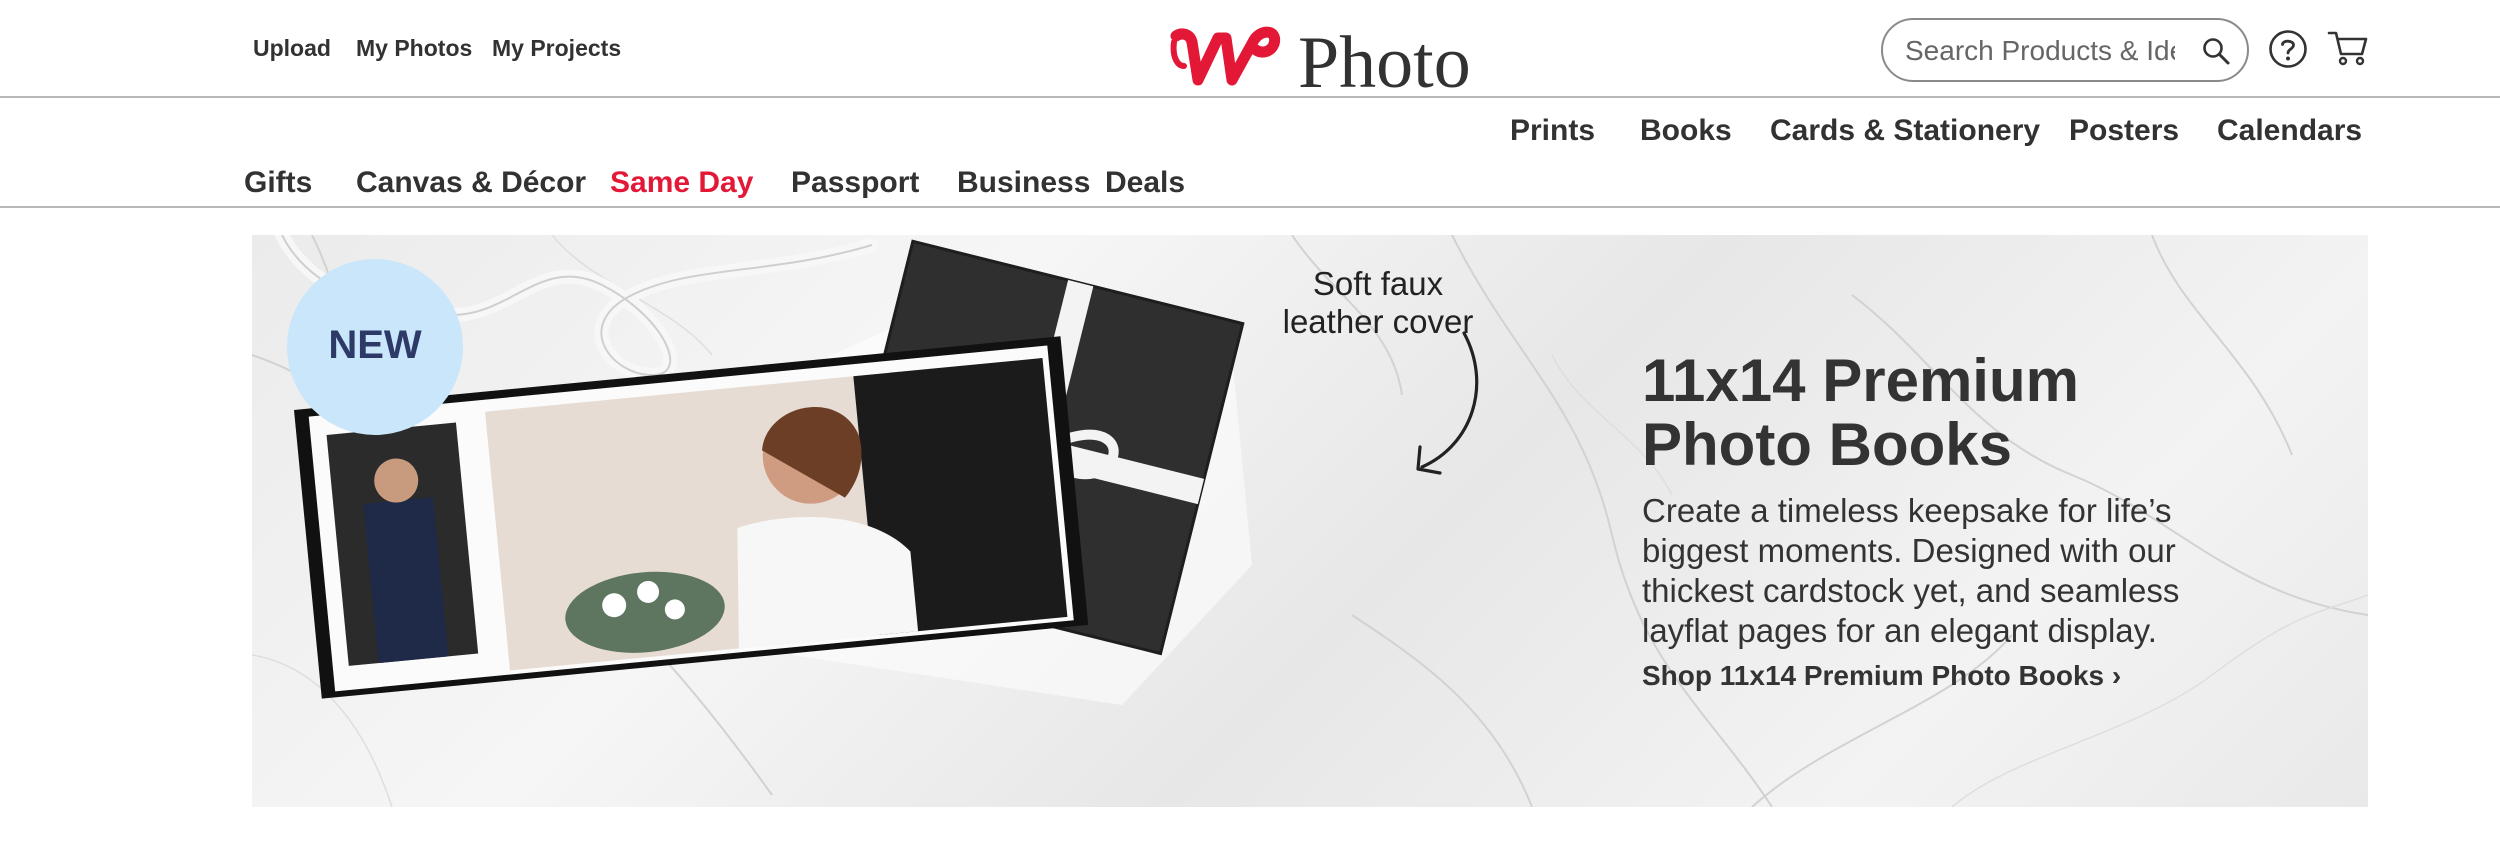  I want to click on search-box, so click(2065, 50).